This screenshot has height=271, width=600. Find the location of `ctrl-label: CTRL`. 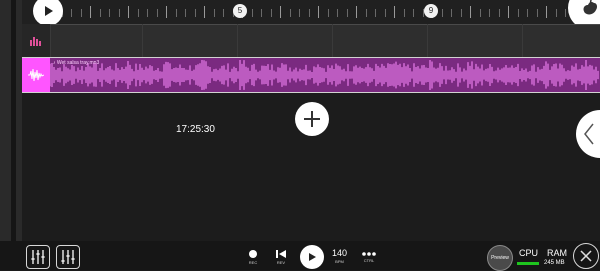

ctrl-label: CTRL is located at coordinates (369, 260).